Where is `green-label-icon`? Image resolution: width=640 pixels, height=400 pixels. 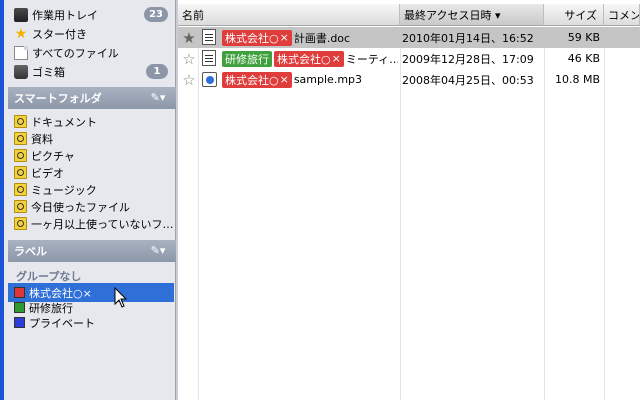
green-label-icon is located at coordinates (19, 307).